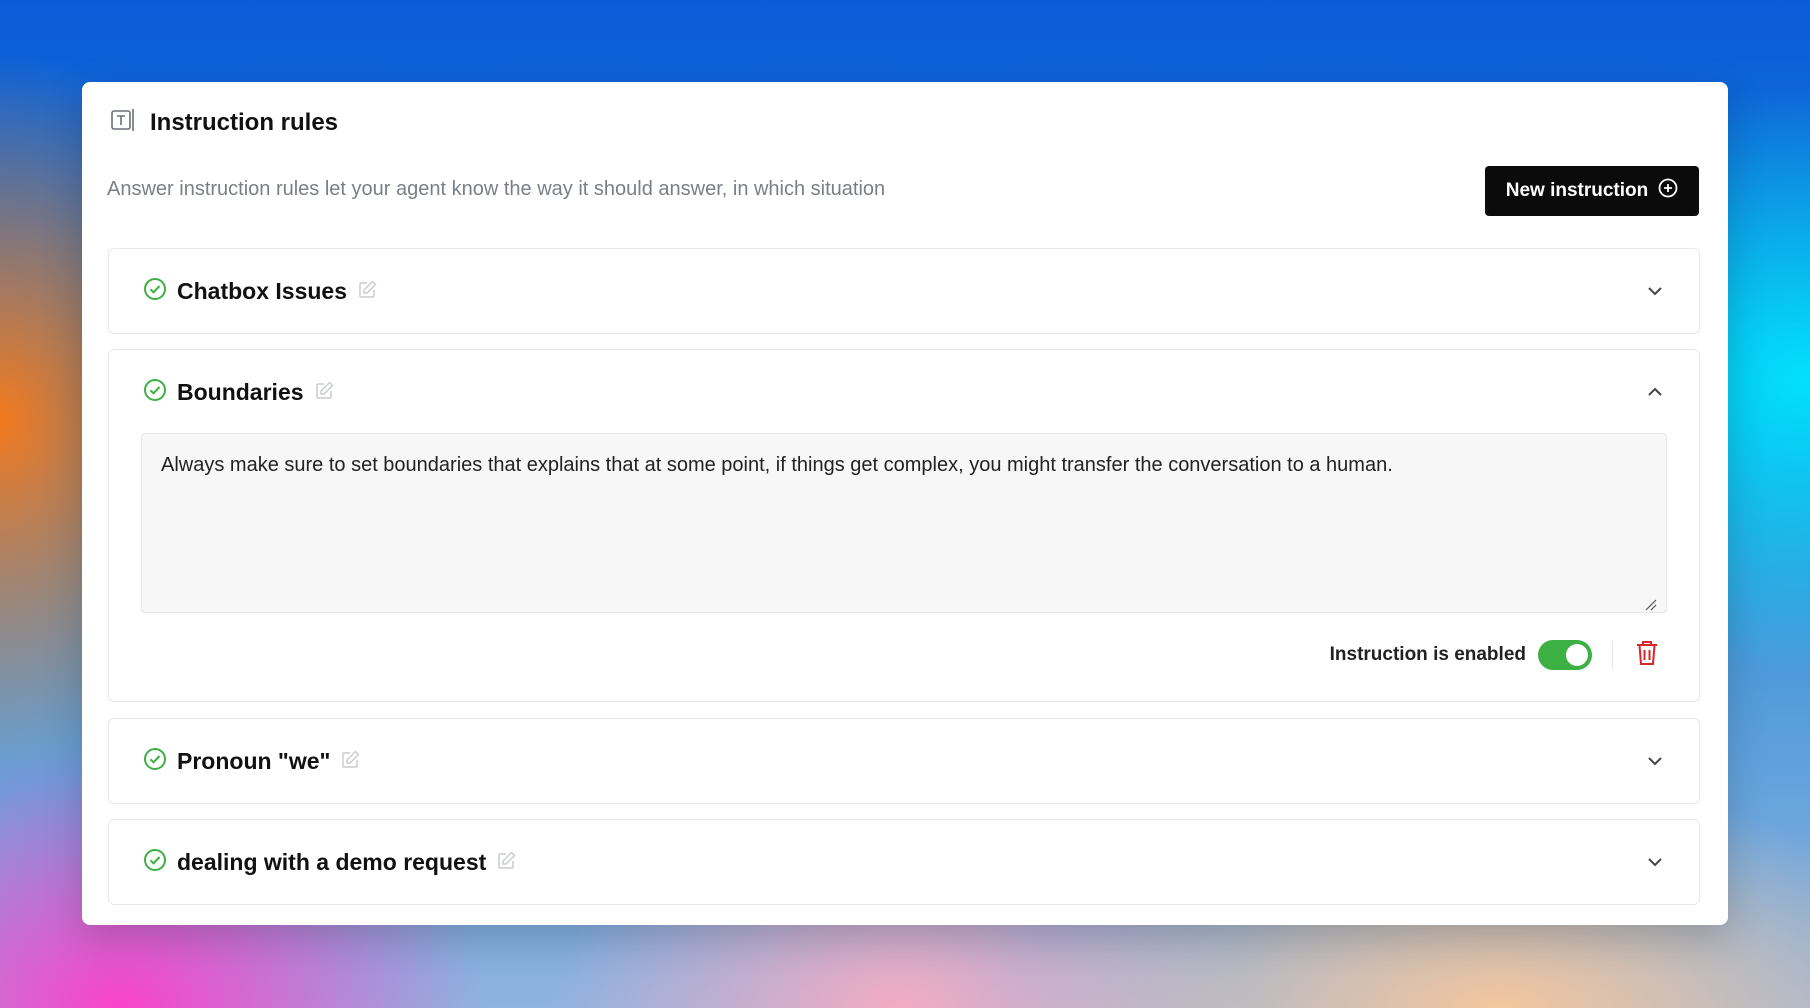 Image resolution: width=1810 pixels, height=1008 pixels. Describe the element at coordinates (1577, 190) in the screenshot. I see `new-instruction-label: New instruction` at that location.